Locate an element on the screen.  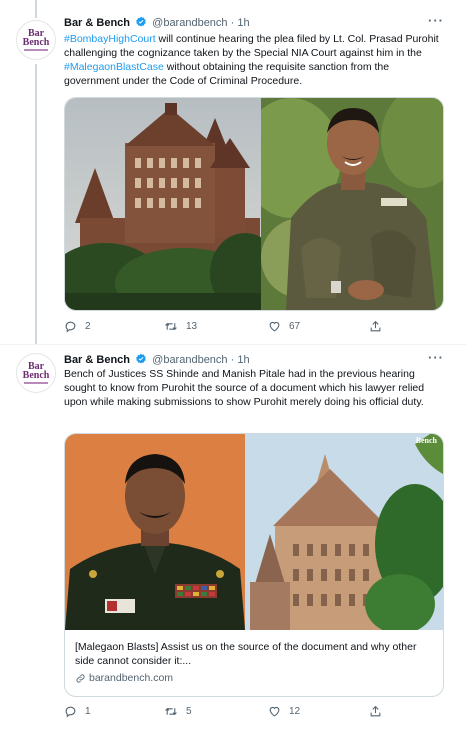
tweet-header: Bar & Bench @barandbench · 1h is located at coordinates (157, 24).